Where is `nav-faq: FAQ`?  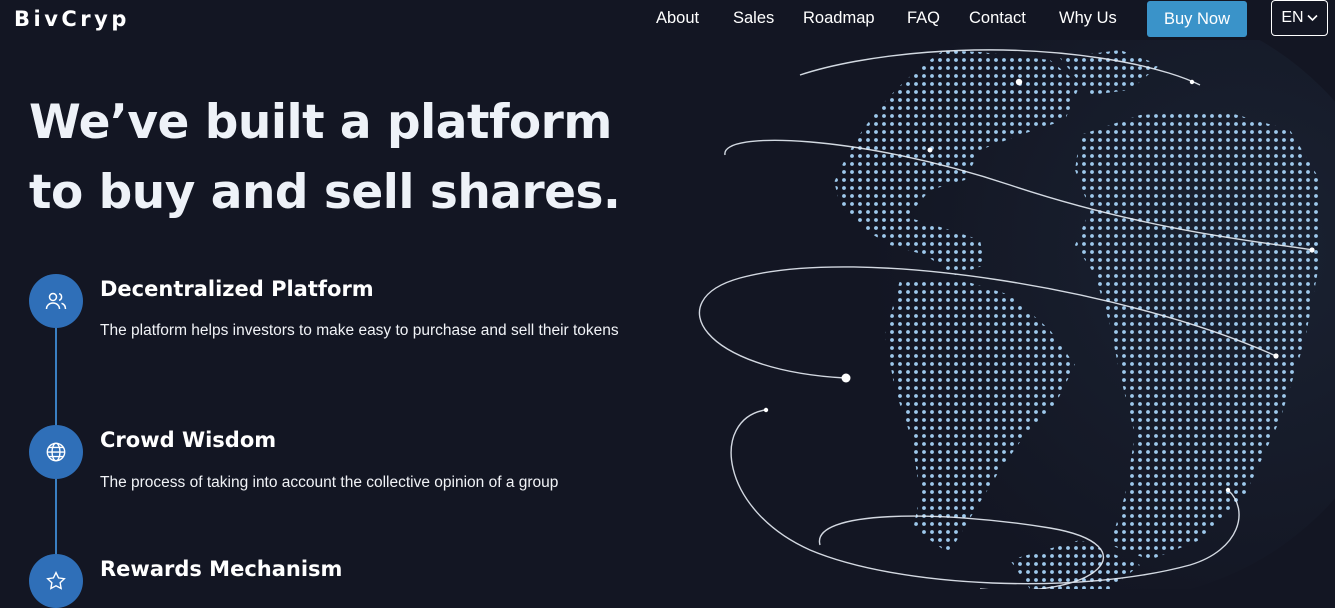
nav-faq: FAQ is located at coordinates (923, 18).